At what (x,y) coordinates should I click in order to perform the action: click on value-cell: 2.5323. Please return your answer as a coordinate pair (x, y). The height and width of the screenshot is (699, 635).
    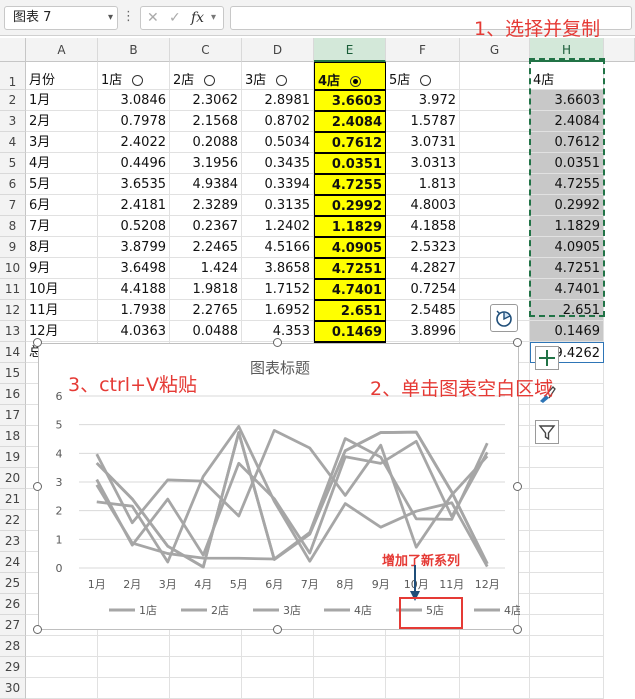
    Looking at the image, I should click on (423, 247).